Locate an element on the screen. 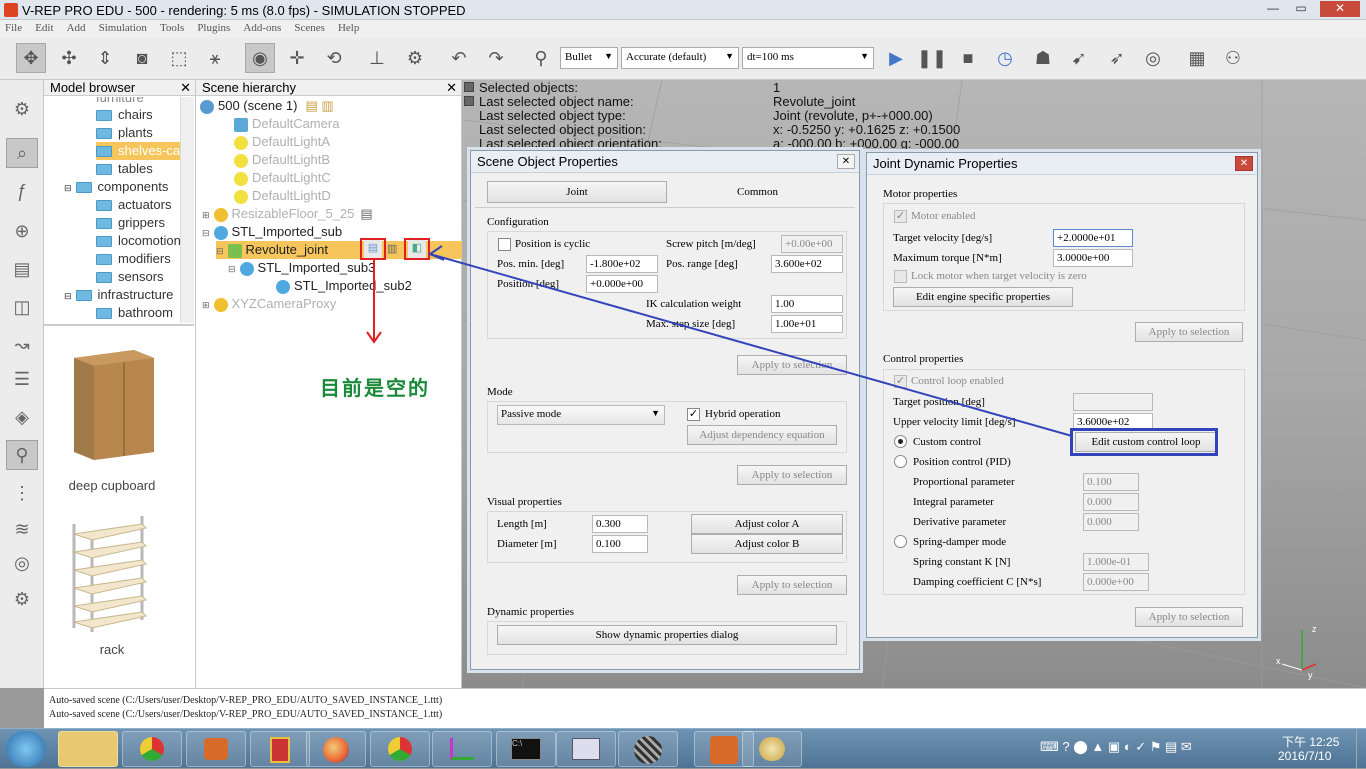 The width and height of the screenshot is (1366, 769). tree-item: bathroom is located at coordinates (134, 313).